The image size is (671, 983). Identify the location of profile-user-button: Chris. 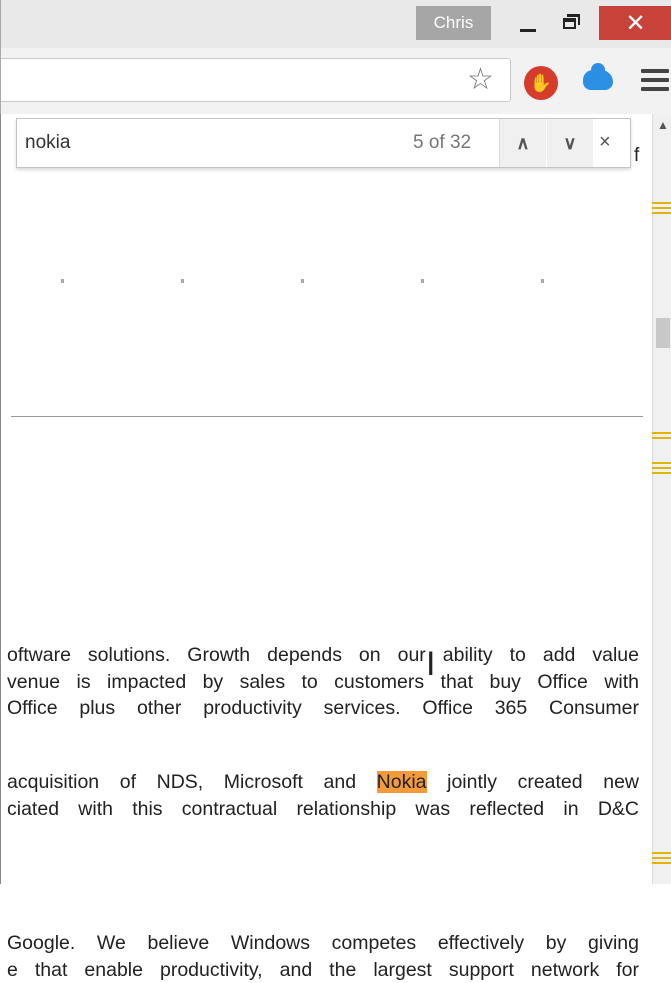
(453, 23).